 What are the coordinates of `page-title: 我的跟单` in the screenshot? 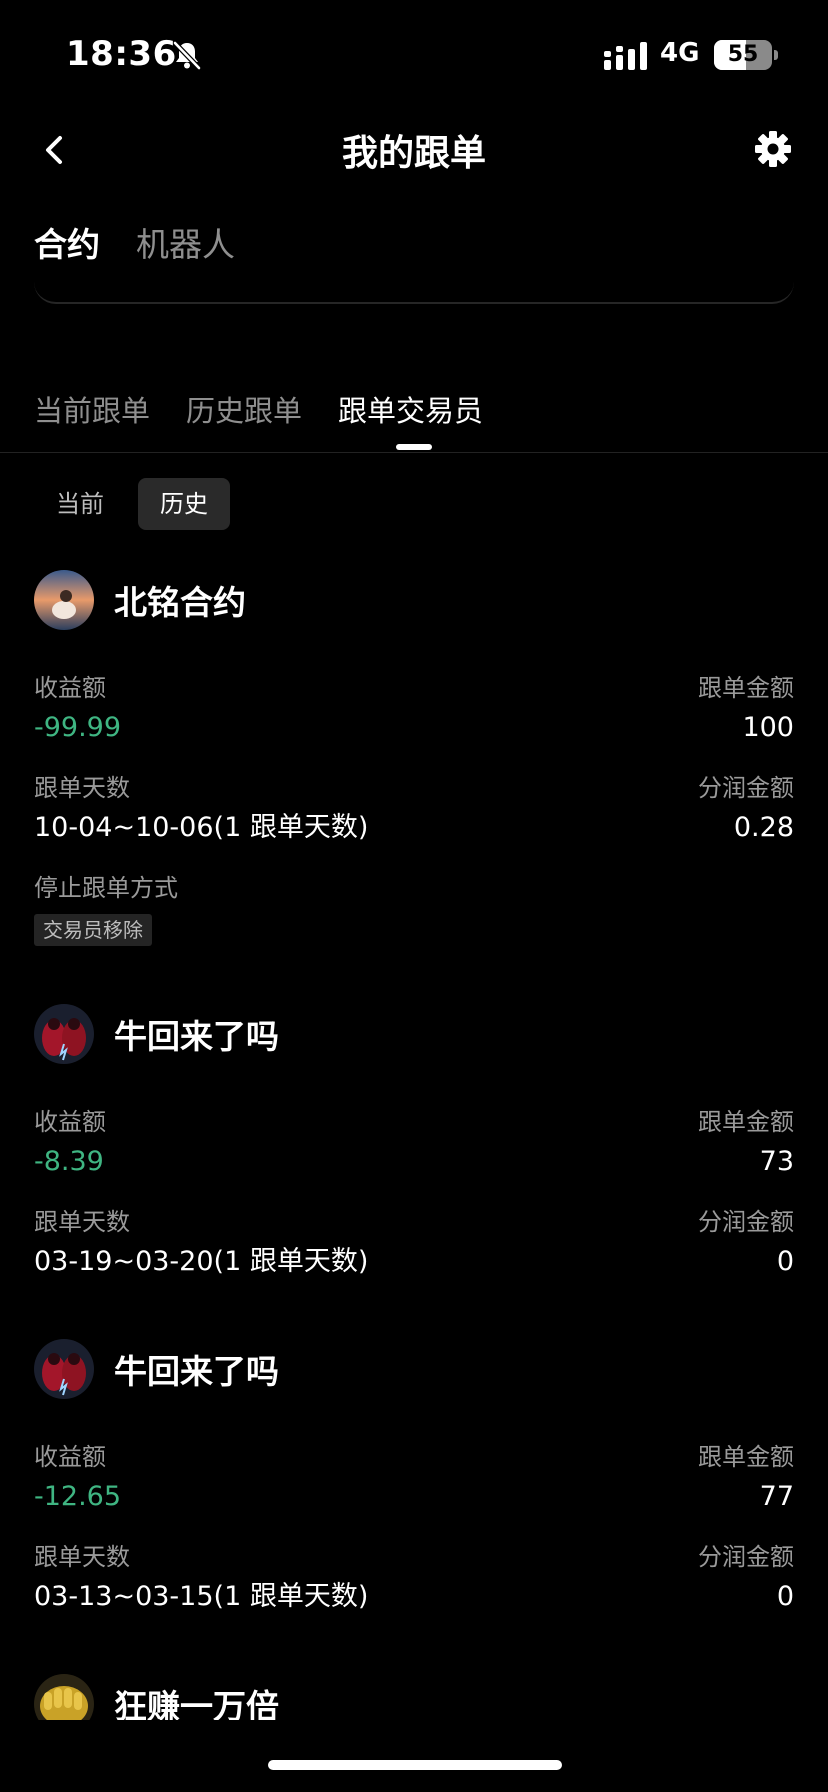 It's located at (413, 153).